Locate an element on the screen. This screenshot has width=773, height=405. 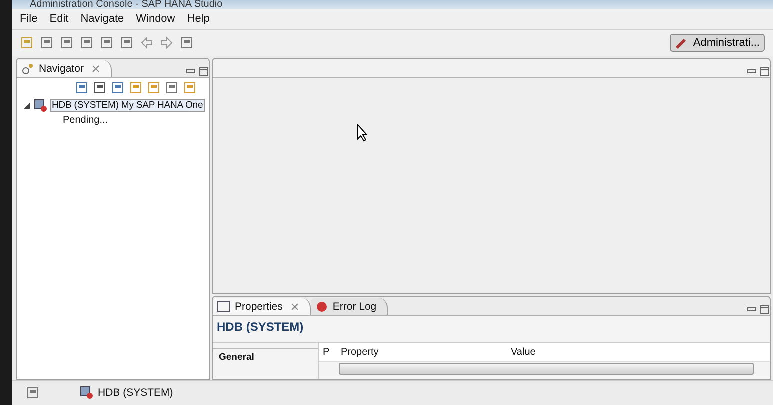
menu-item: Navigate is located at coordinates (102, 19).